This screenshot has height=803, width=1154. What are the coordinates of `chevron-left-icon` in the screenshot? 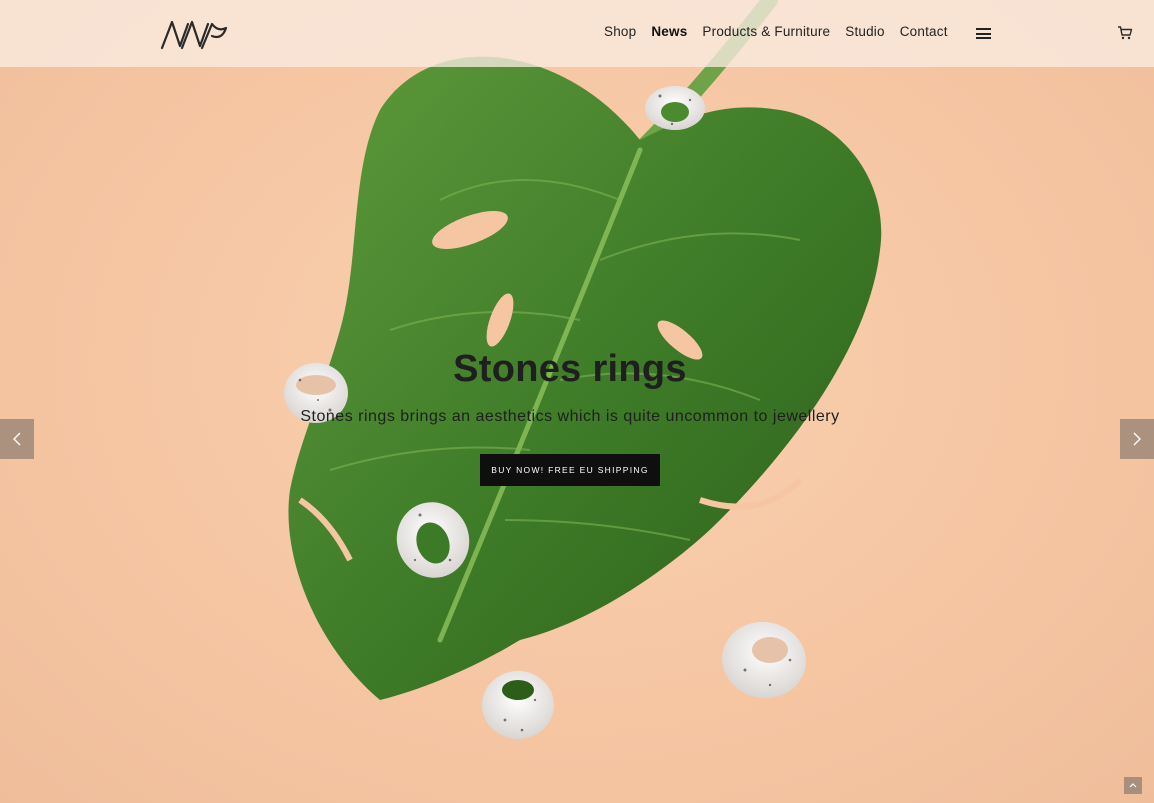 It's located at (17, 439).